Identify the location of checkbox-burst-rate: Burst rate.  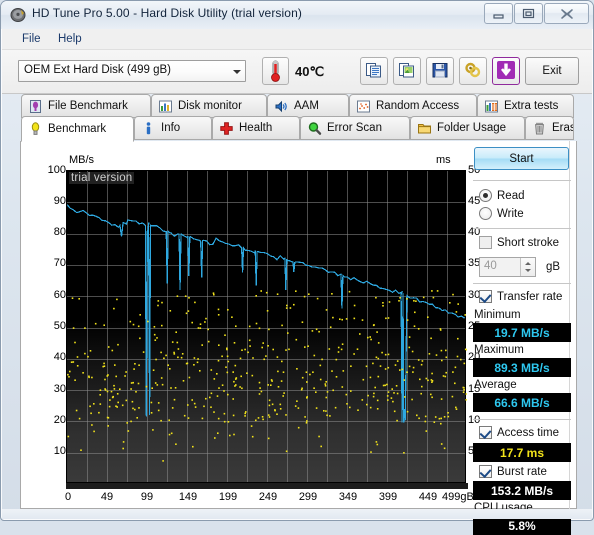
(513, 471).